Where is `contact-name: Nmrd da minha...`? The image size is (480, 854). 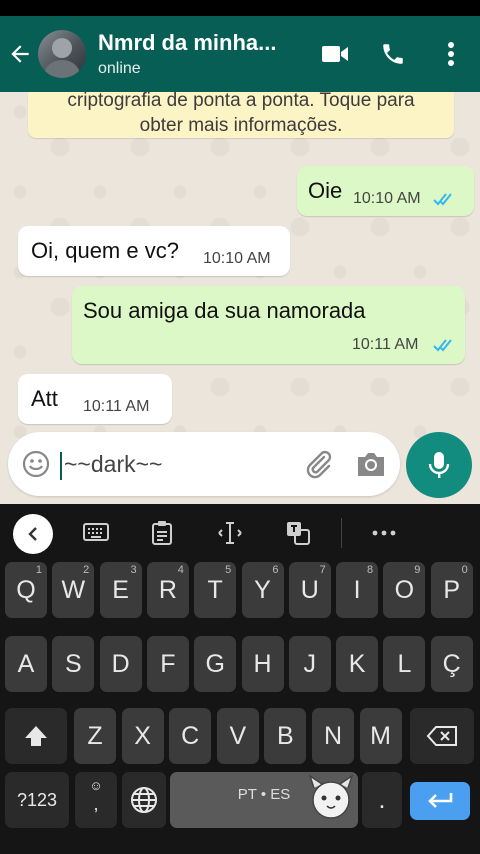 contact-name: Nmrd da minha... is located at coordinates (187, 42).